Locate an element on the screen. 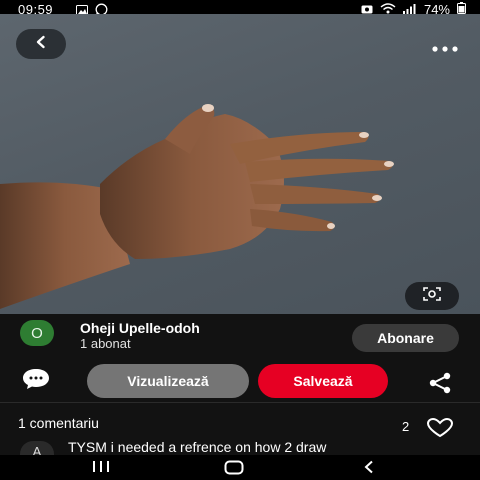  back-button is located at coordinates (41, 44).